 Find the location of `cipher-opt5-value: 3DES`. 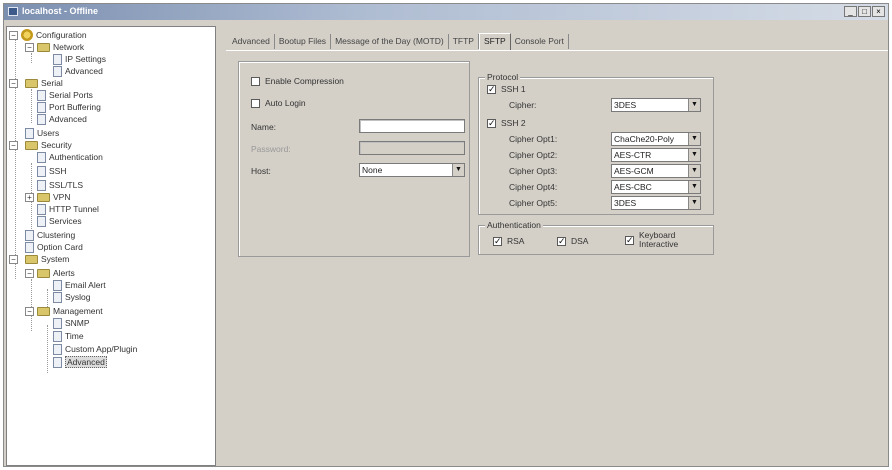

cipher-opt5-value: 3DES is located at coordinates (625, 203).